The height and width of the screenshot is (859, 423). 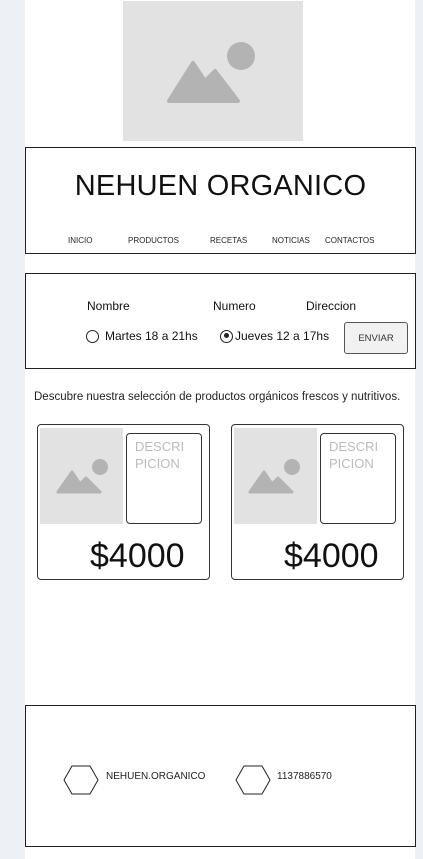 I want to click on name-label: Nombre, so click(x=108, y=306).